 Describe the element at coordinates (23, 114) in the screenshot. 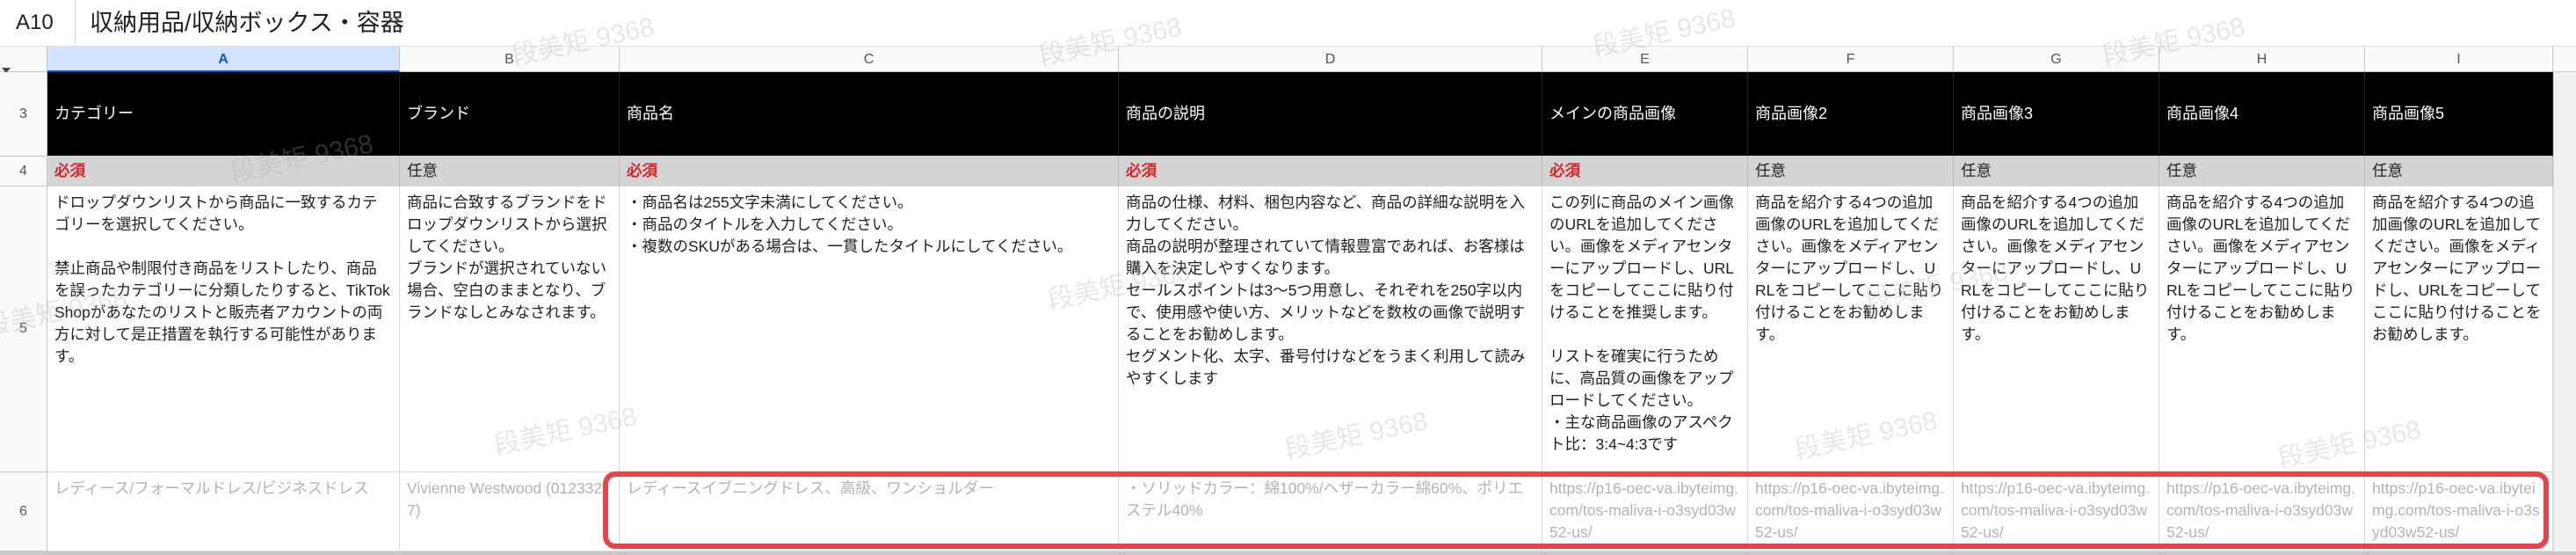

I see `row-header-3: 3` at that location.